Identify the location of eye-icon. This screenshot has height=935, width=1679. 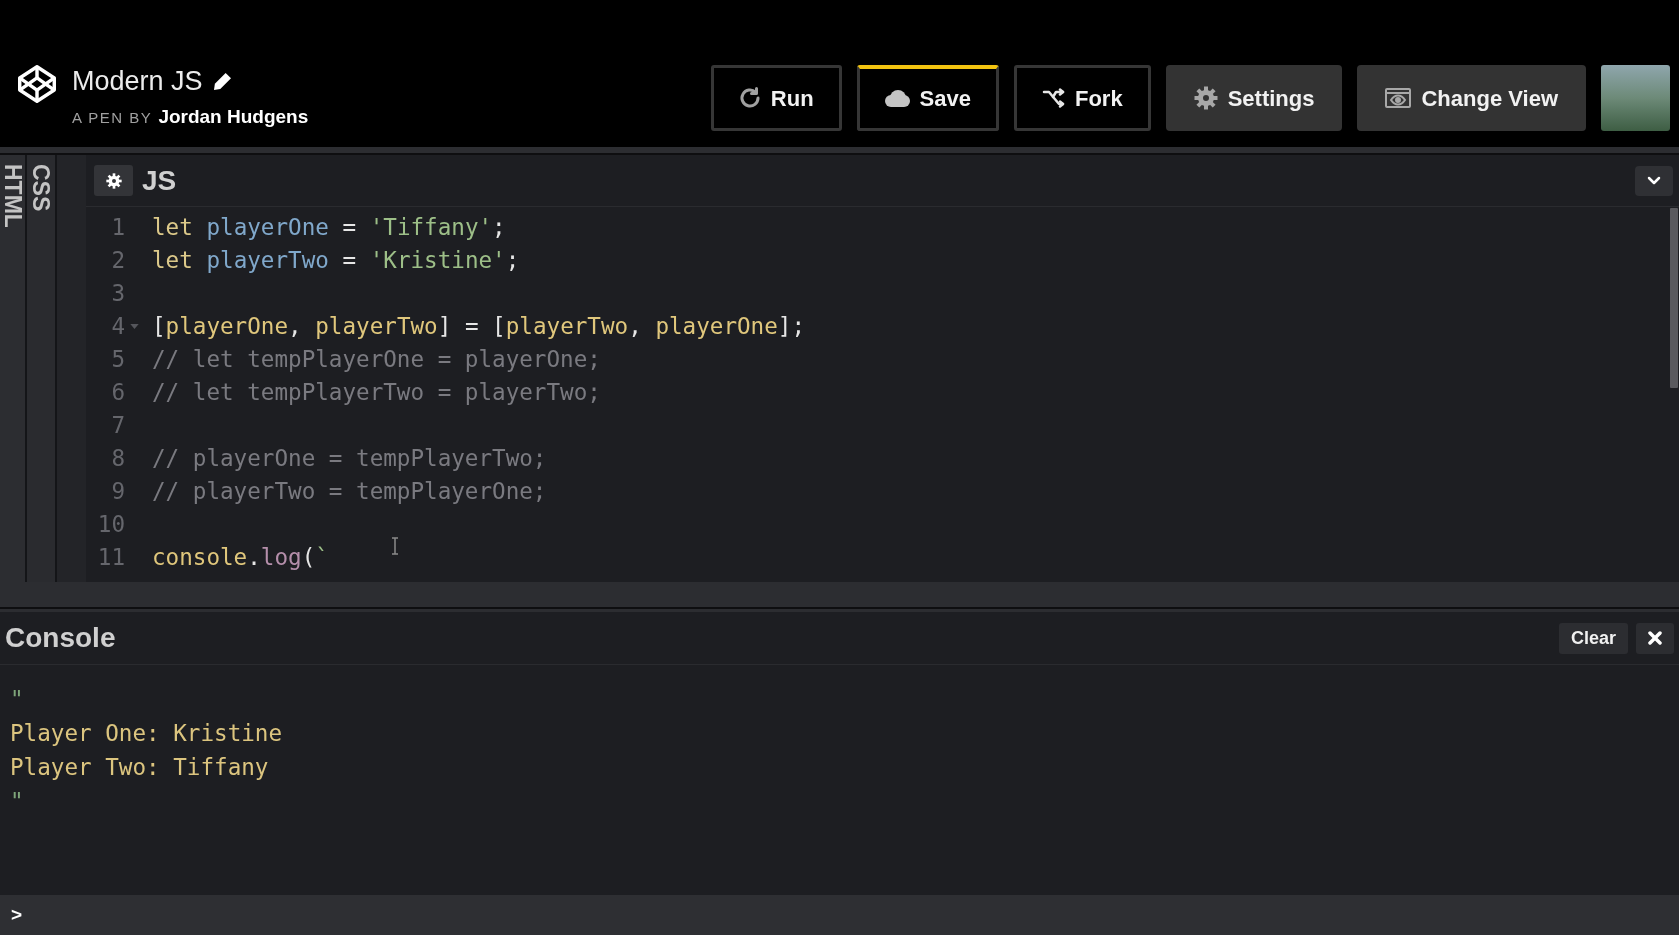
(1398, 98).